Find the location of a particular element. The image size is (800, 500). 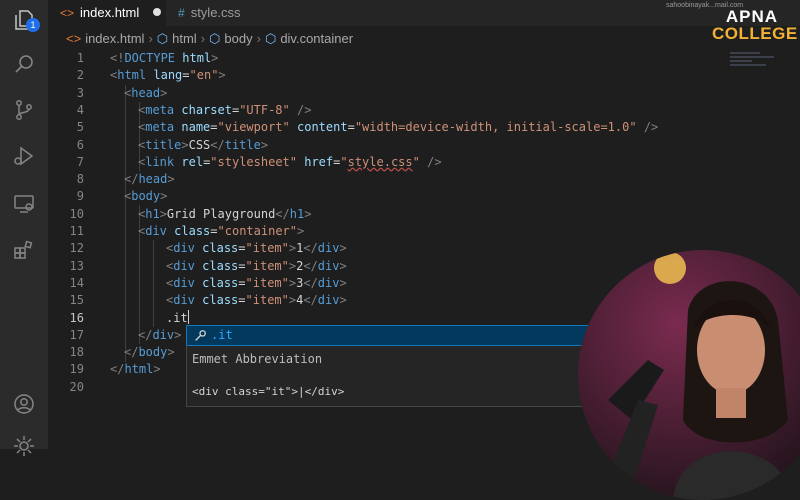

account-icon is located at coordinates (24, 404).